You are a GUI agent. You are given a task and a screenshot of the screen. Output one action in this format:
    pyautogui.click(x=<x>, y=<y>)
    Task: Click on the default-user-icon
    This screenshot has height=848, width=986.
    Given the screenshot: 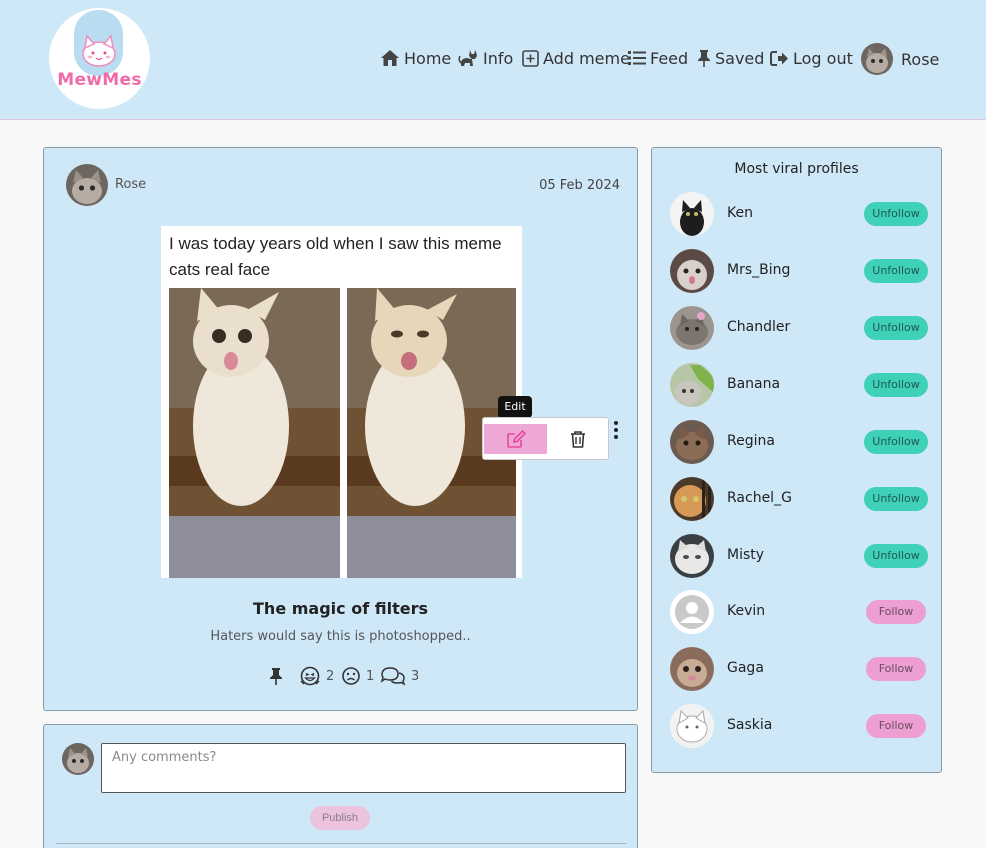 What is the action you would take?
    pyautogui.click(x=692, y=612)
    